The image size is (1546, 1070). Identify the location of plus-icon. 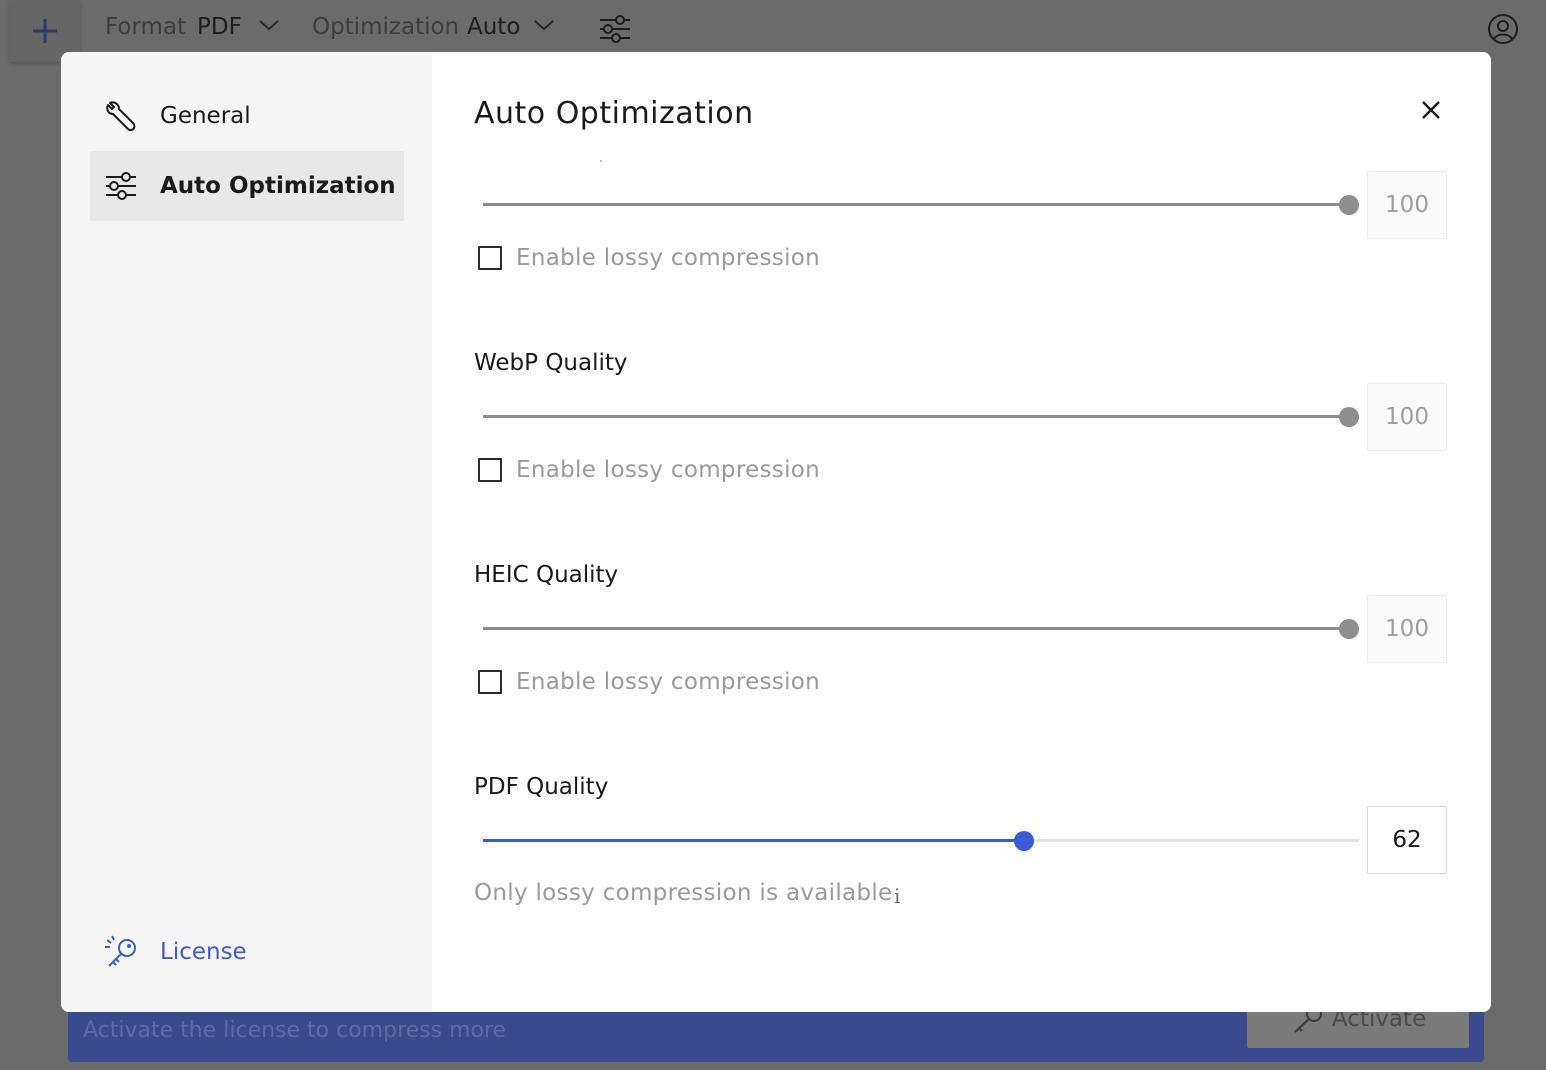
(45, 31).